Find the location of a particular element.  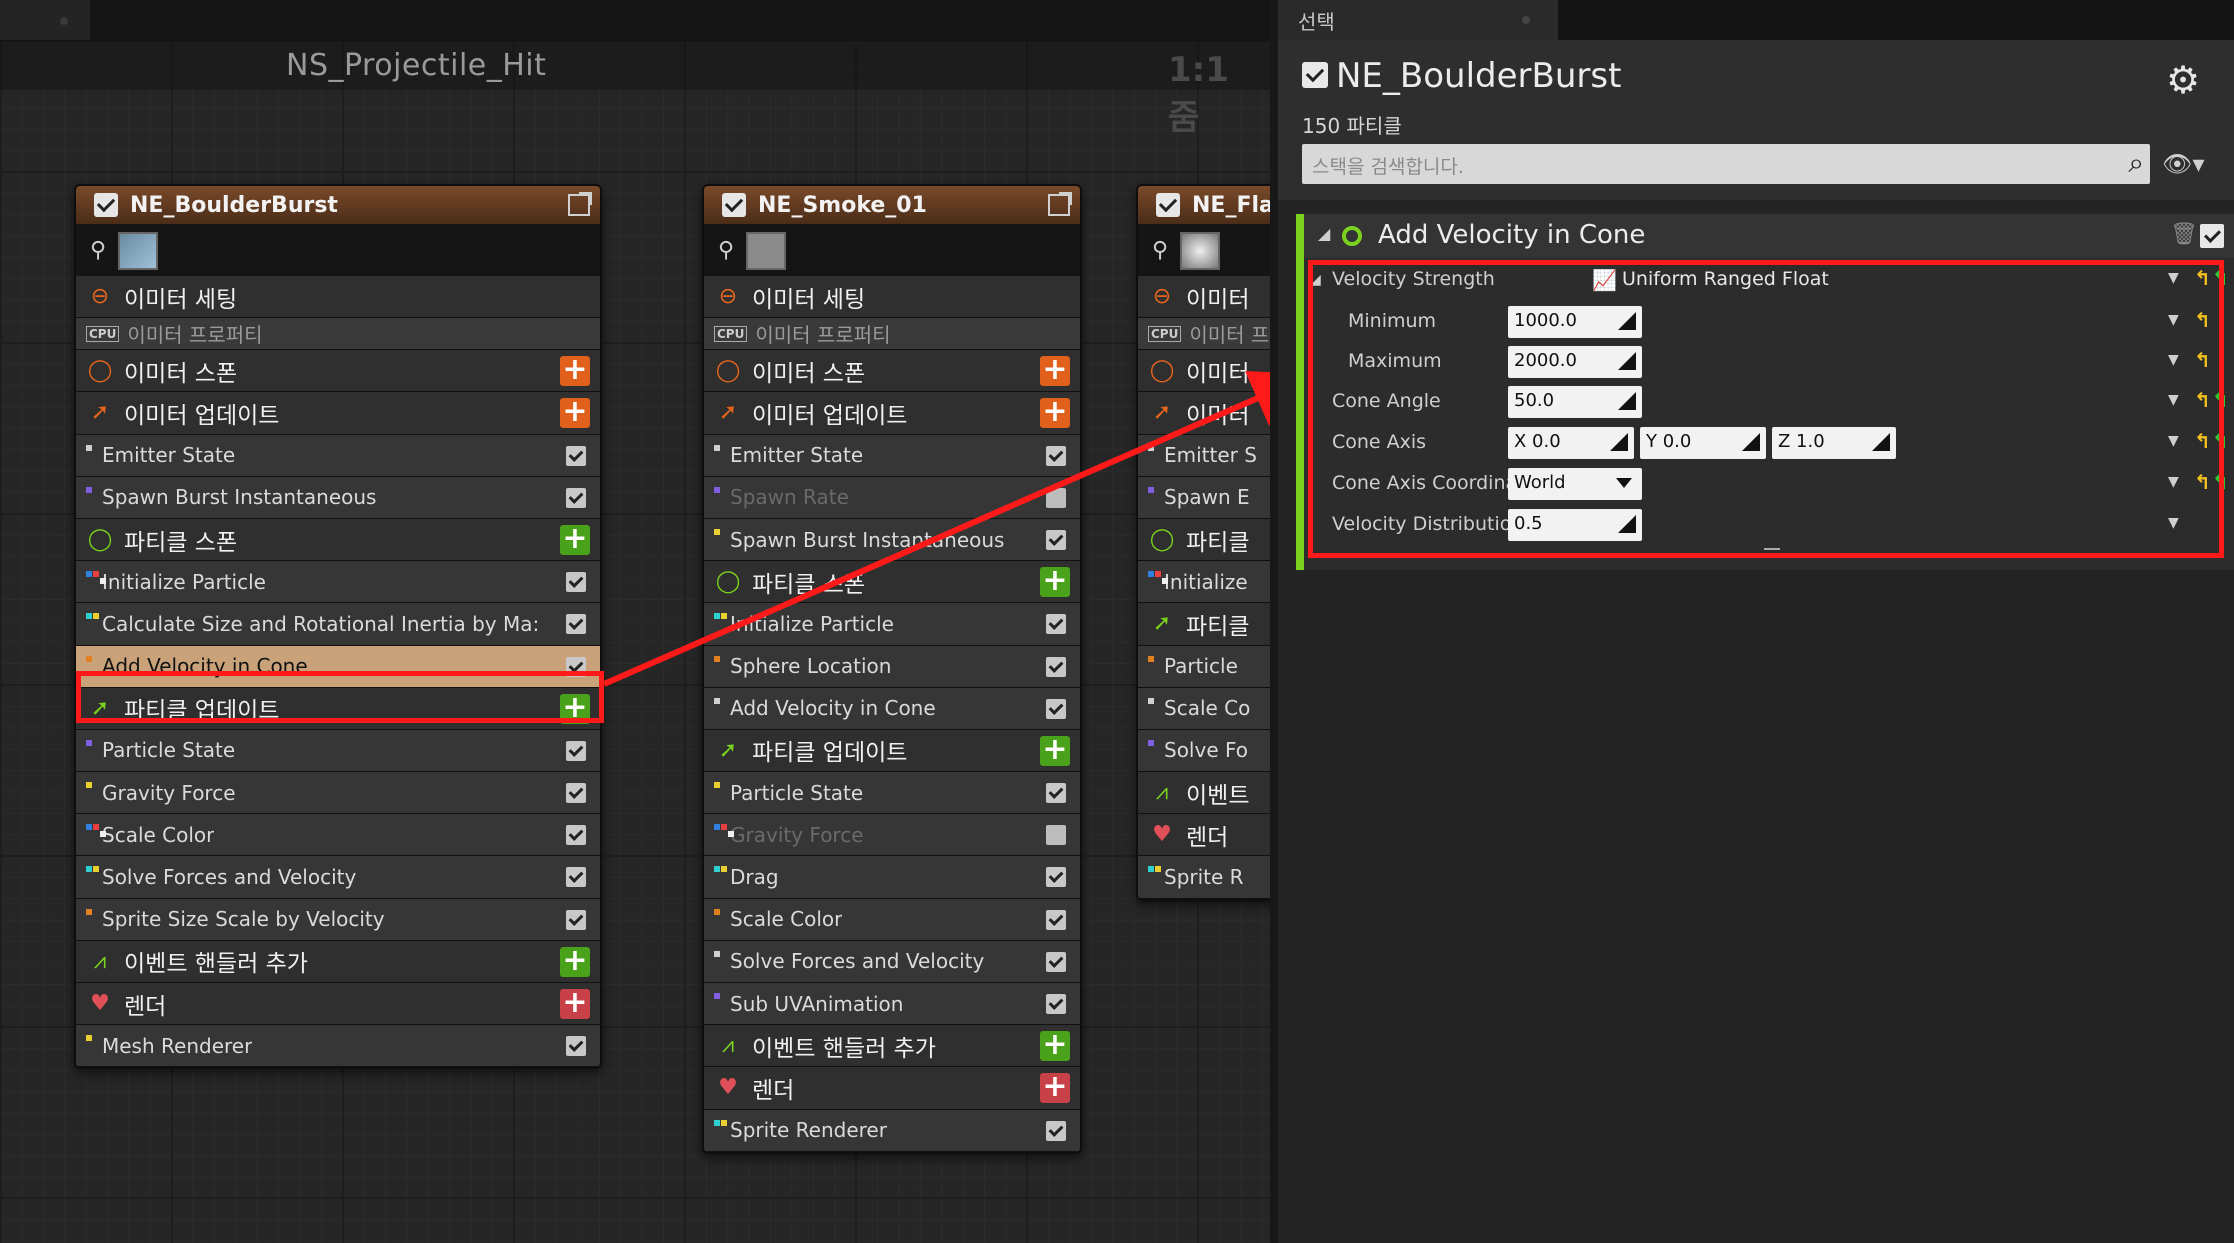

module-row: Drag is located at coordinates (892, 877).